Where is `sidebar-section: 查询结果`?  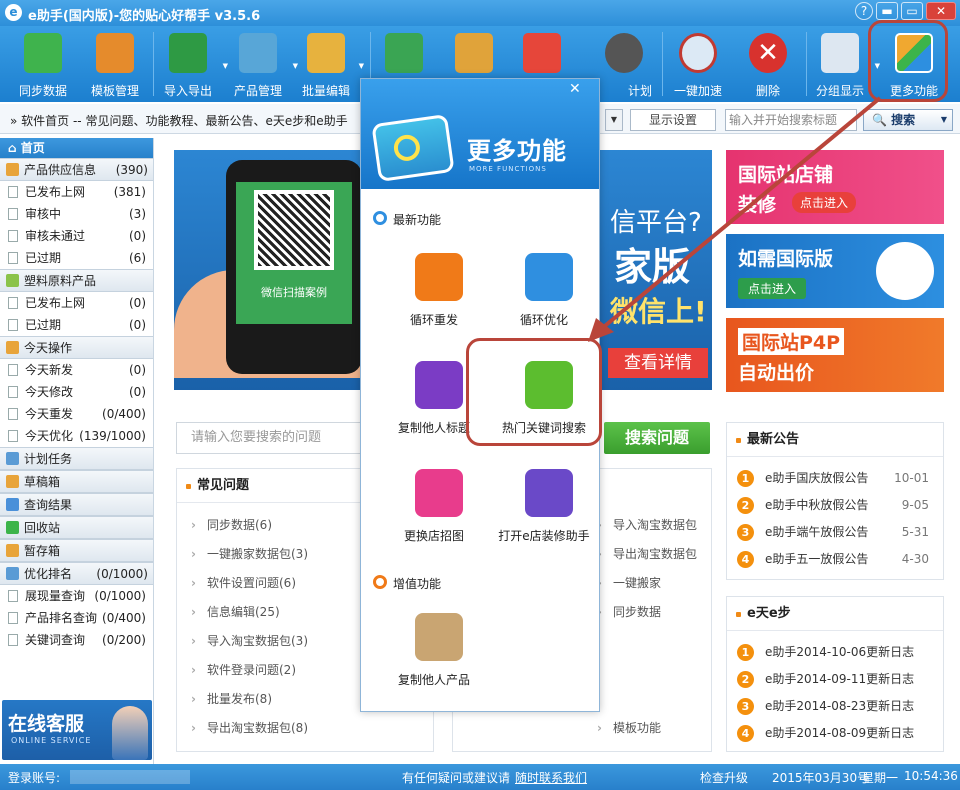 sidebar-section: 查询结果 is located at coordinates (76, 504).